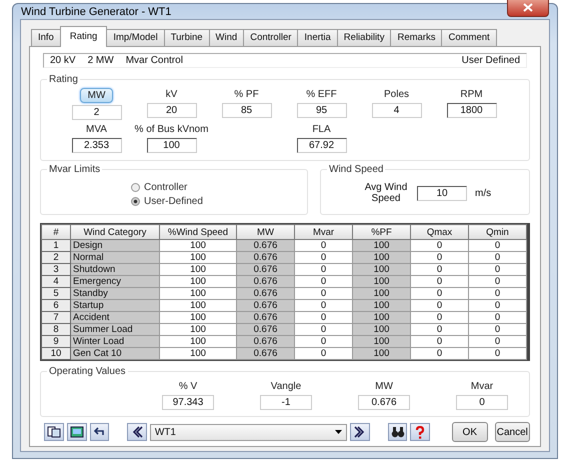 Image resolution: width=564 pixels, height=463 pixels. What do you see at coordinates (512, 432) in the screenshot?
I see `dialog-button: Cancel` at bounding box center [512, 432].